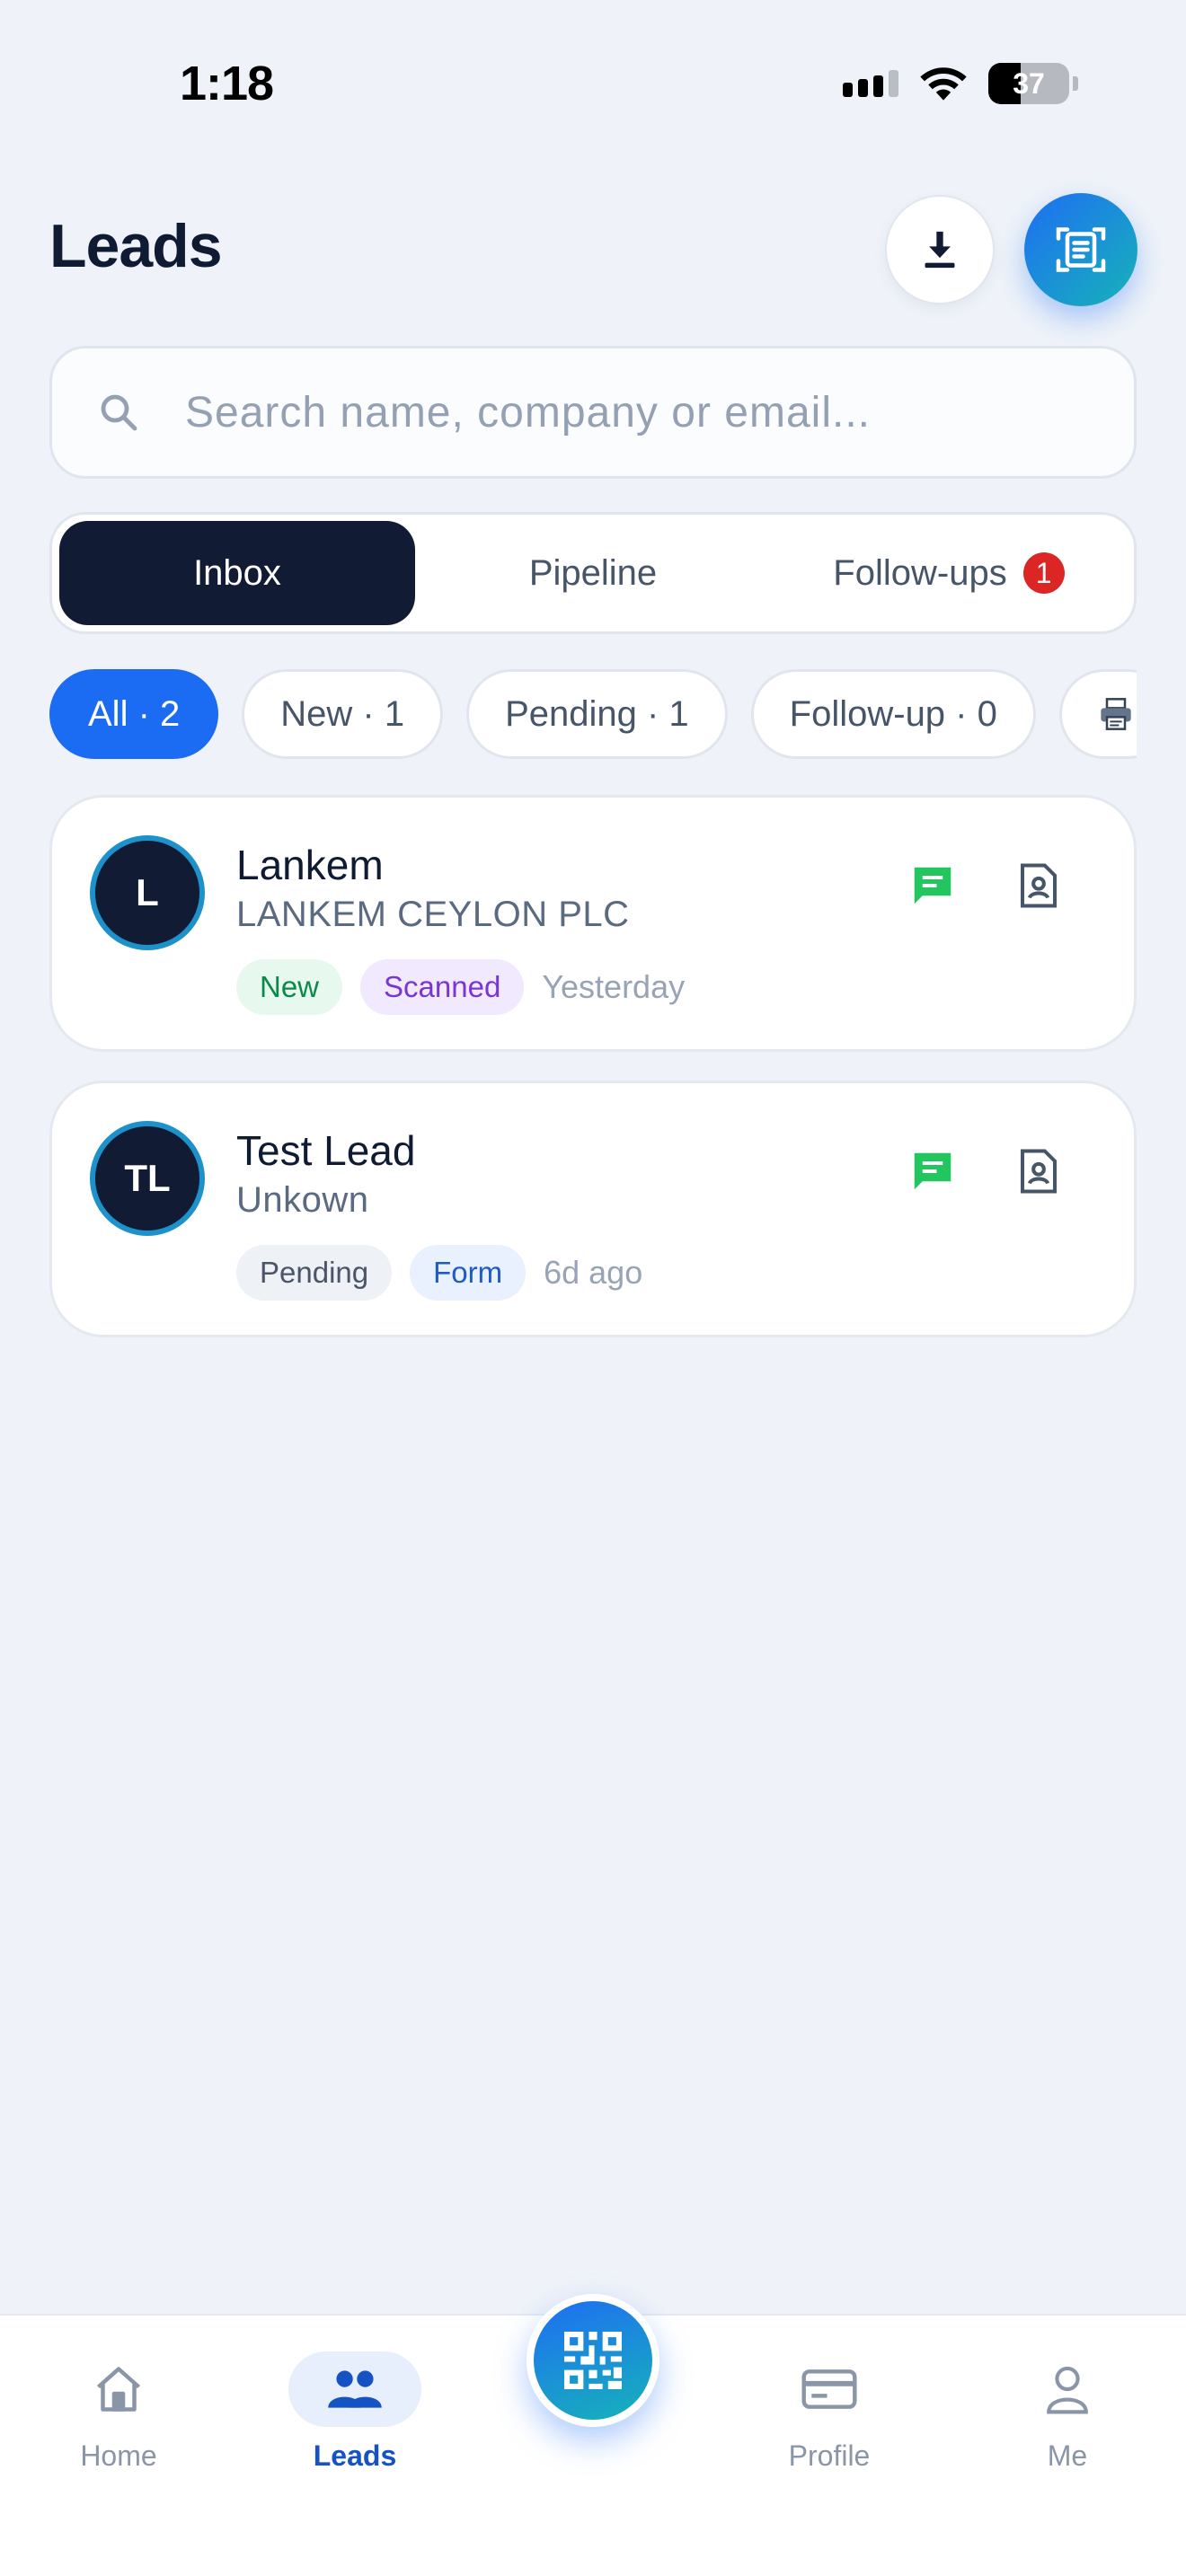  I want to click on status-icons: 37, so click(960, 83).